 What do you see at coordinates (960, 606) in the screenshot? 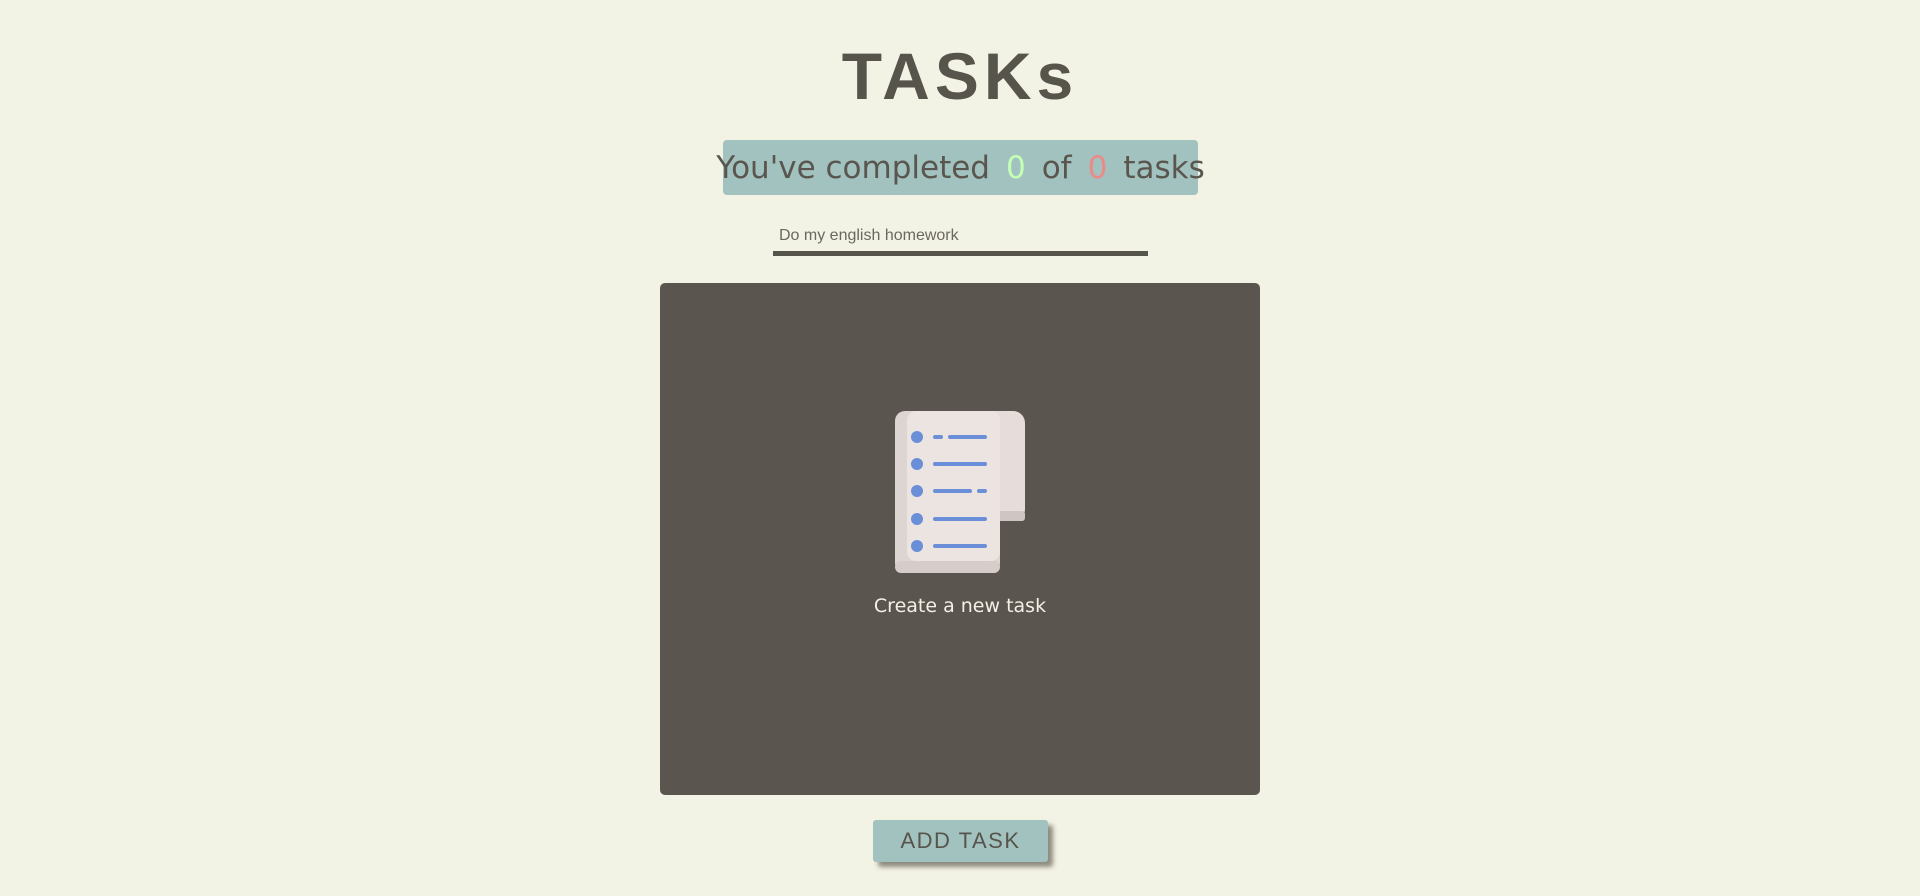
I see `empty-state-message: Create a new task` at bounding box center [960, 606].